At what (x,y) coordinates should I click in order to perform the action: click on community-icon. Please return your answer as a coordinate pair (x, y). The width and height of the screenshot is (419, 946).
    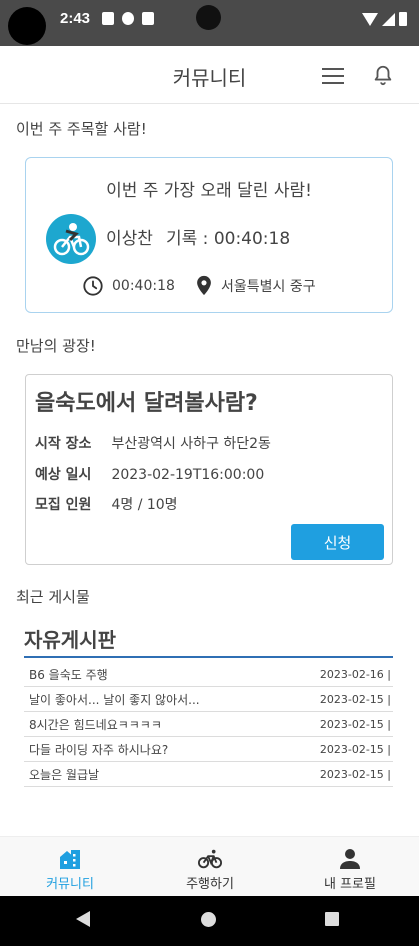
    Looking at the image, I should click on (70, 859).